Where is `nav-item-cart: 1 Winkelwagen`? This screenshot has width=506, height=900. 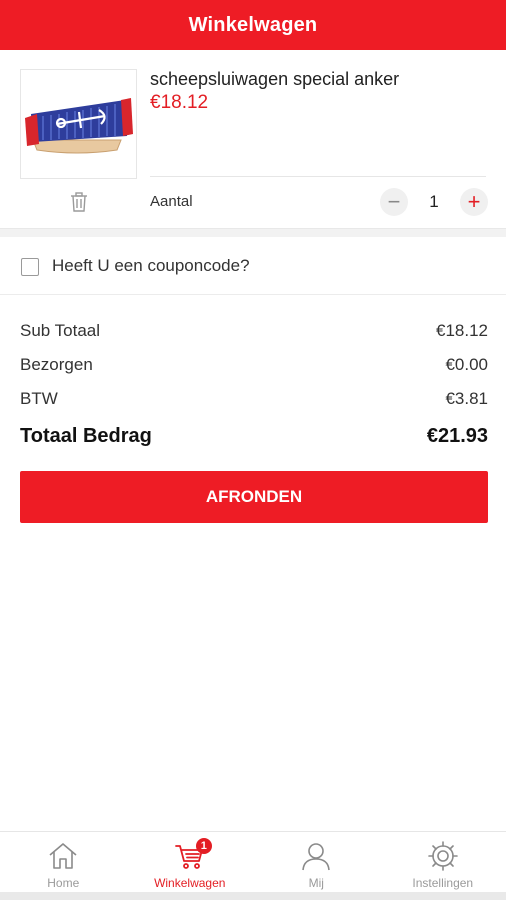 nav-item-cart: 1 Winkelwagen is located at coordinates (190, 862).